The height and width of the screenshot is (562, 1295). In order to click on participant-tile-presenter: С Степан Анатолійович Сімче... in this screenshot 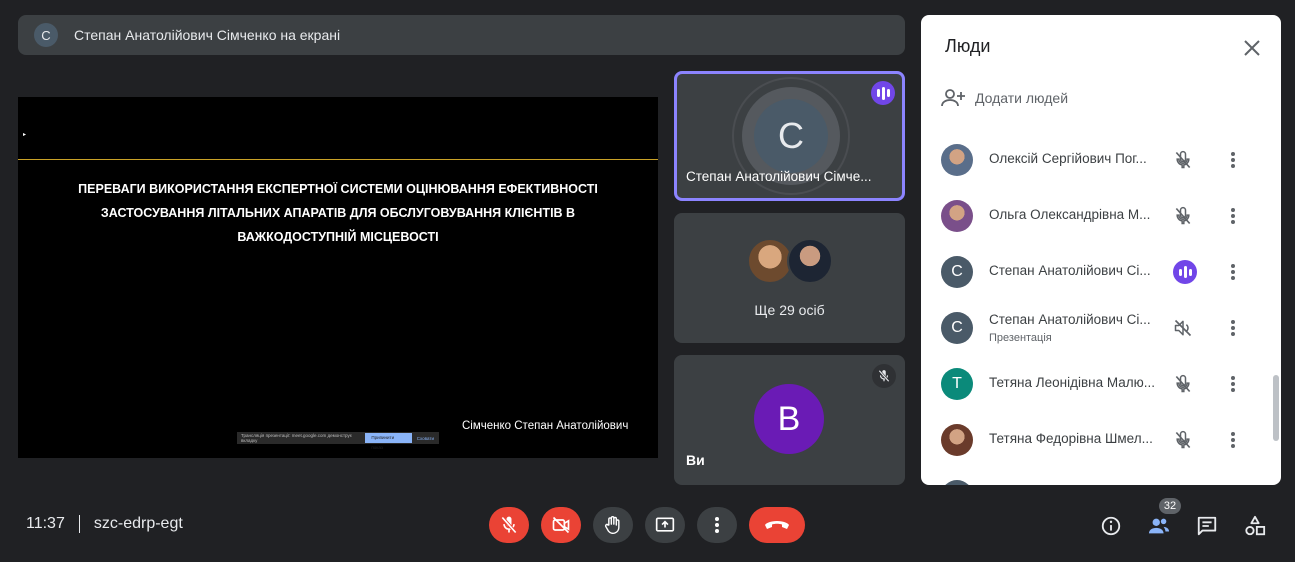, I will do `click(789, 136)`.